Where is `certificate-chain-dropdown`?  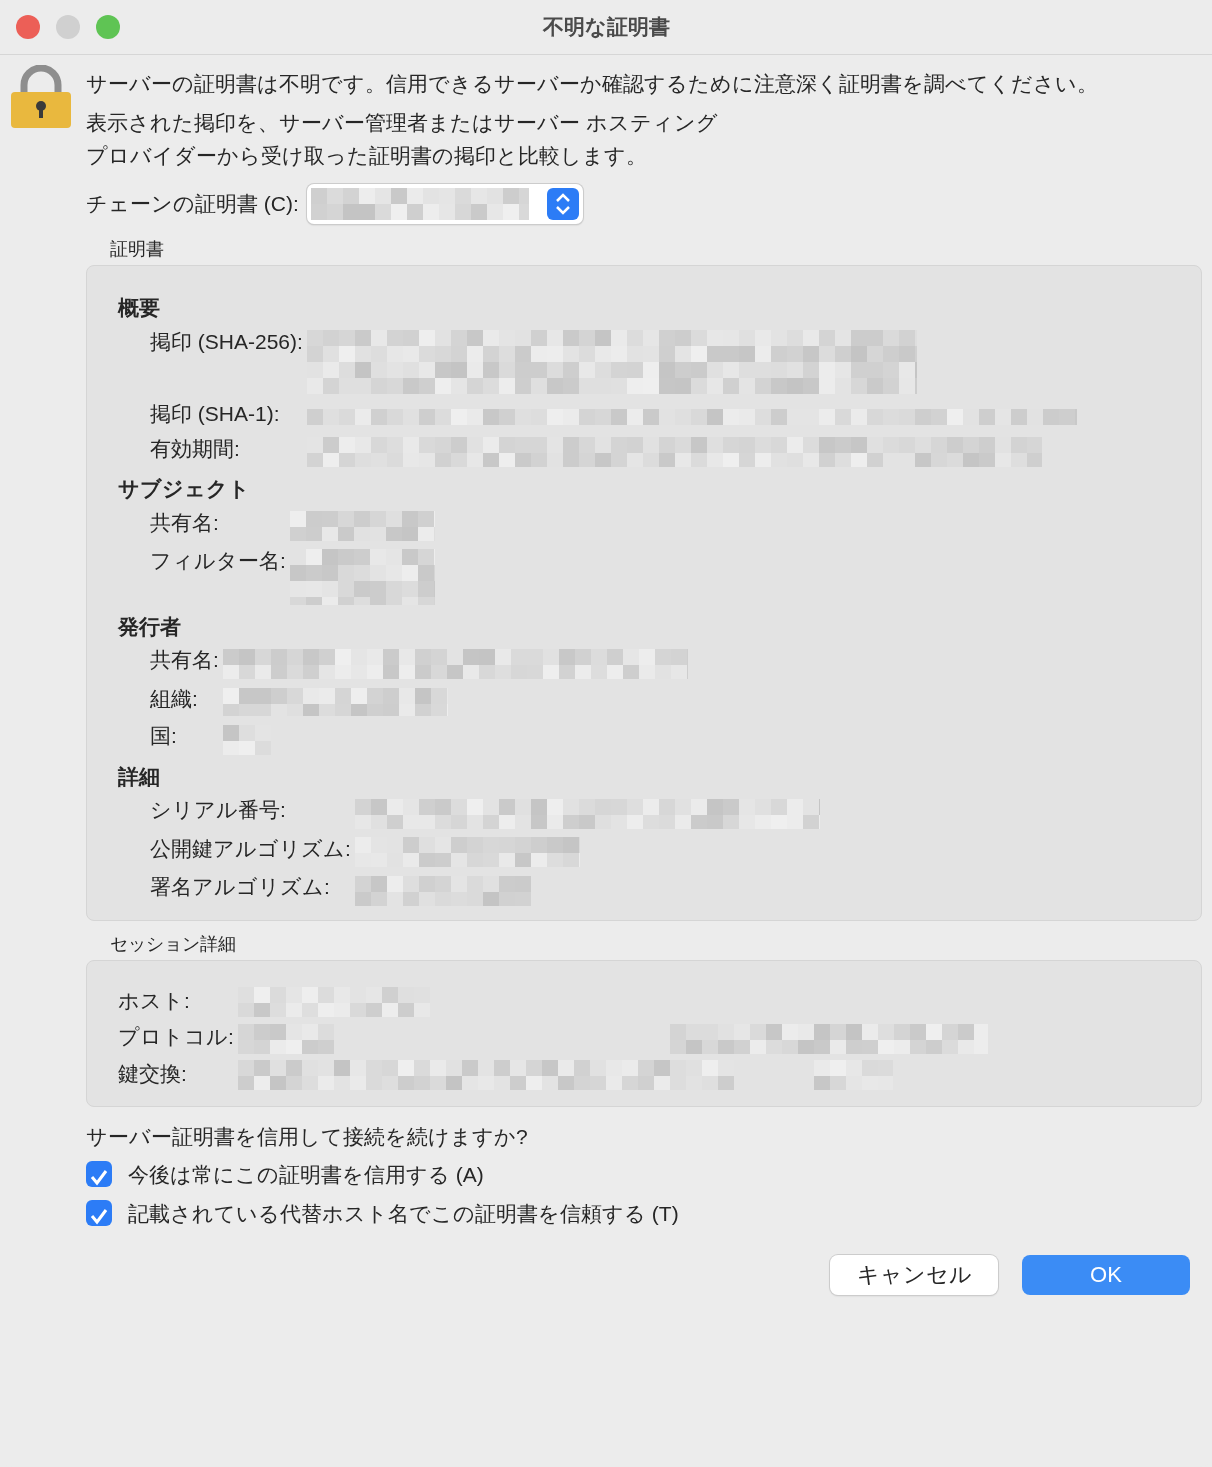
certificate-chain-dropdown is located at coordinates (444, 204).